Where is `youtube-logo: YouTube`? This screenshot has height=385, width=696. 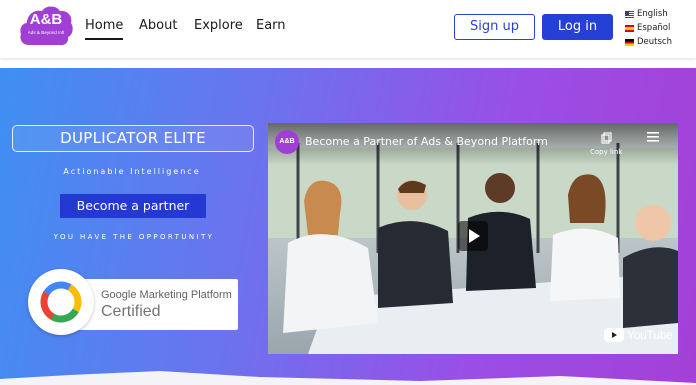
youtube-logo: YouTube is located at coordinates (638, 335).